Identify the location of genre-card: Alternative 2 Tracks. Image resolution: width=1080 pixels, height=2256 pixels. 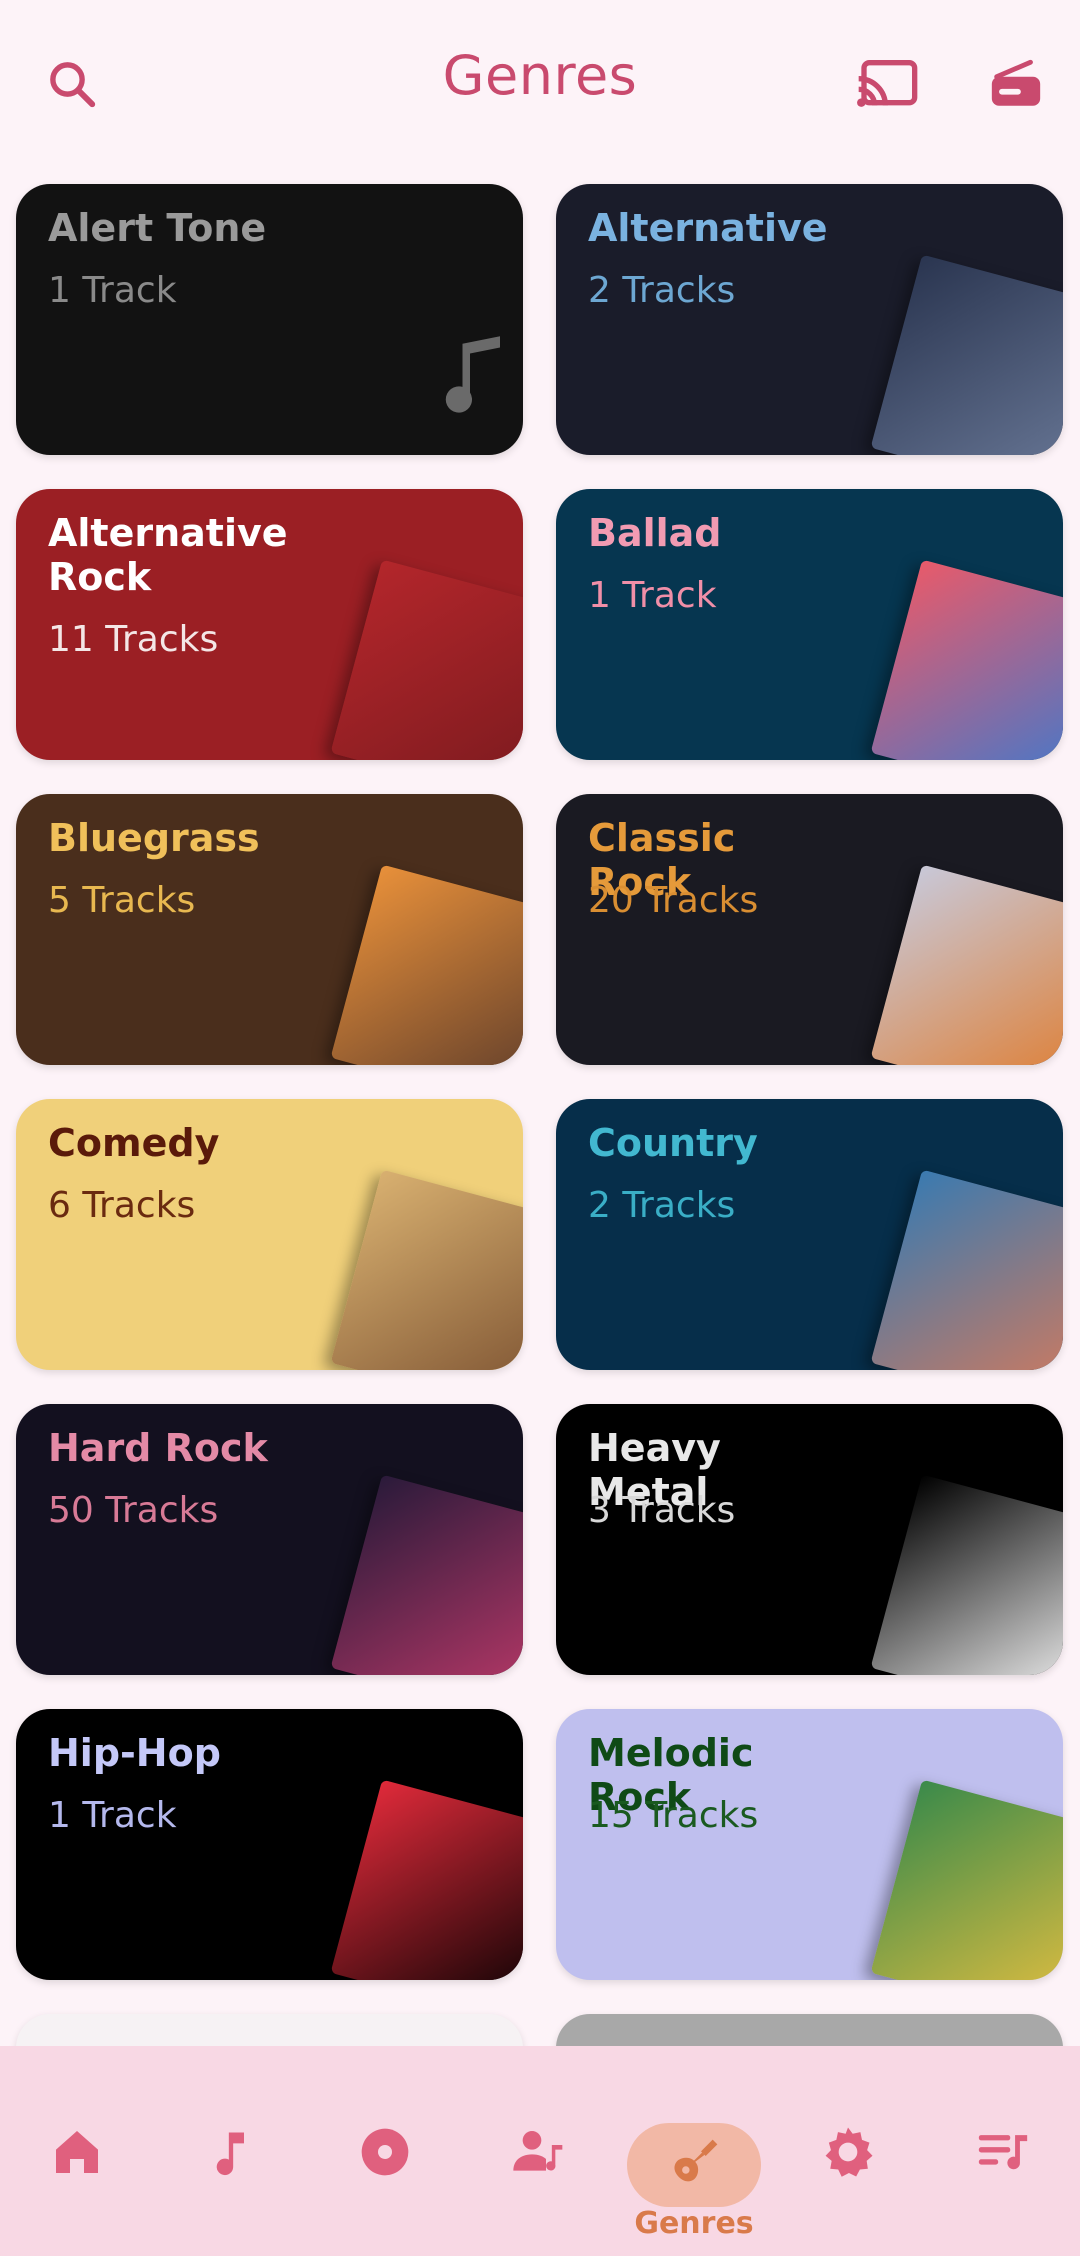
(809, 319).